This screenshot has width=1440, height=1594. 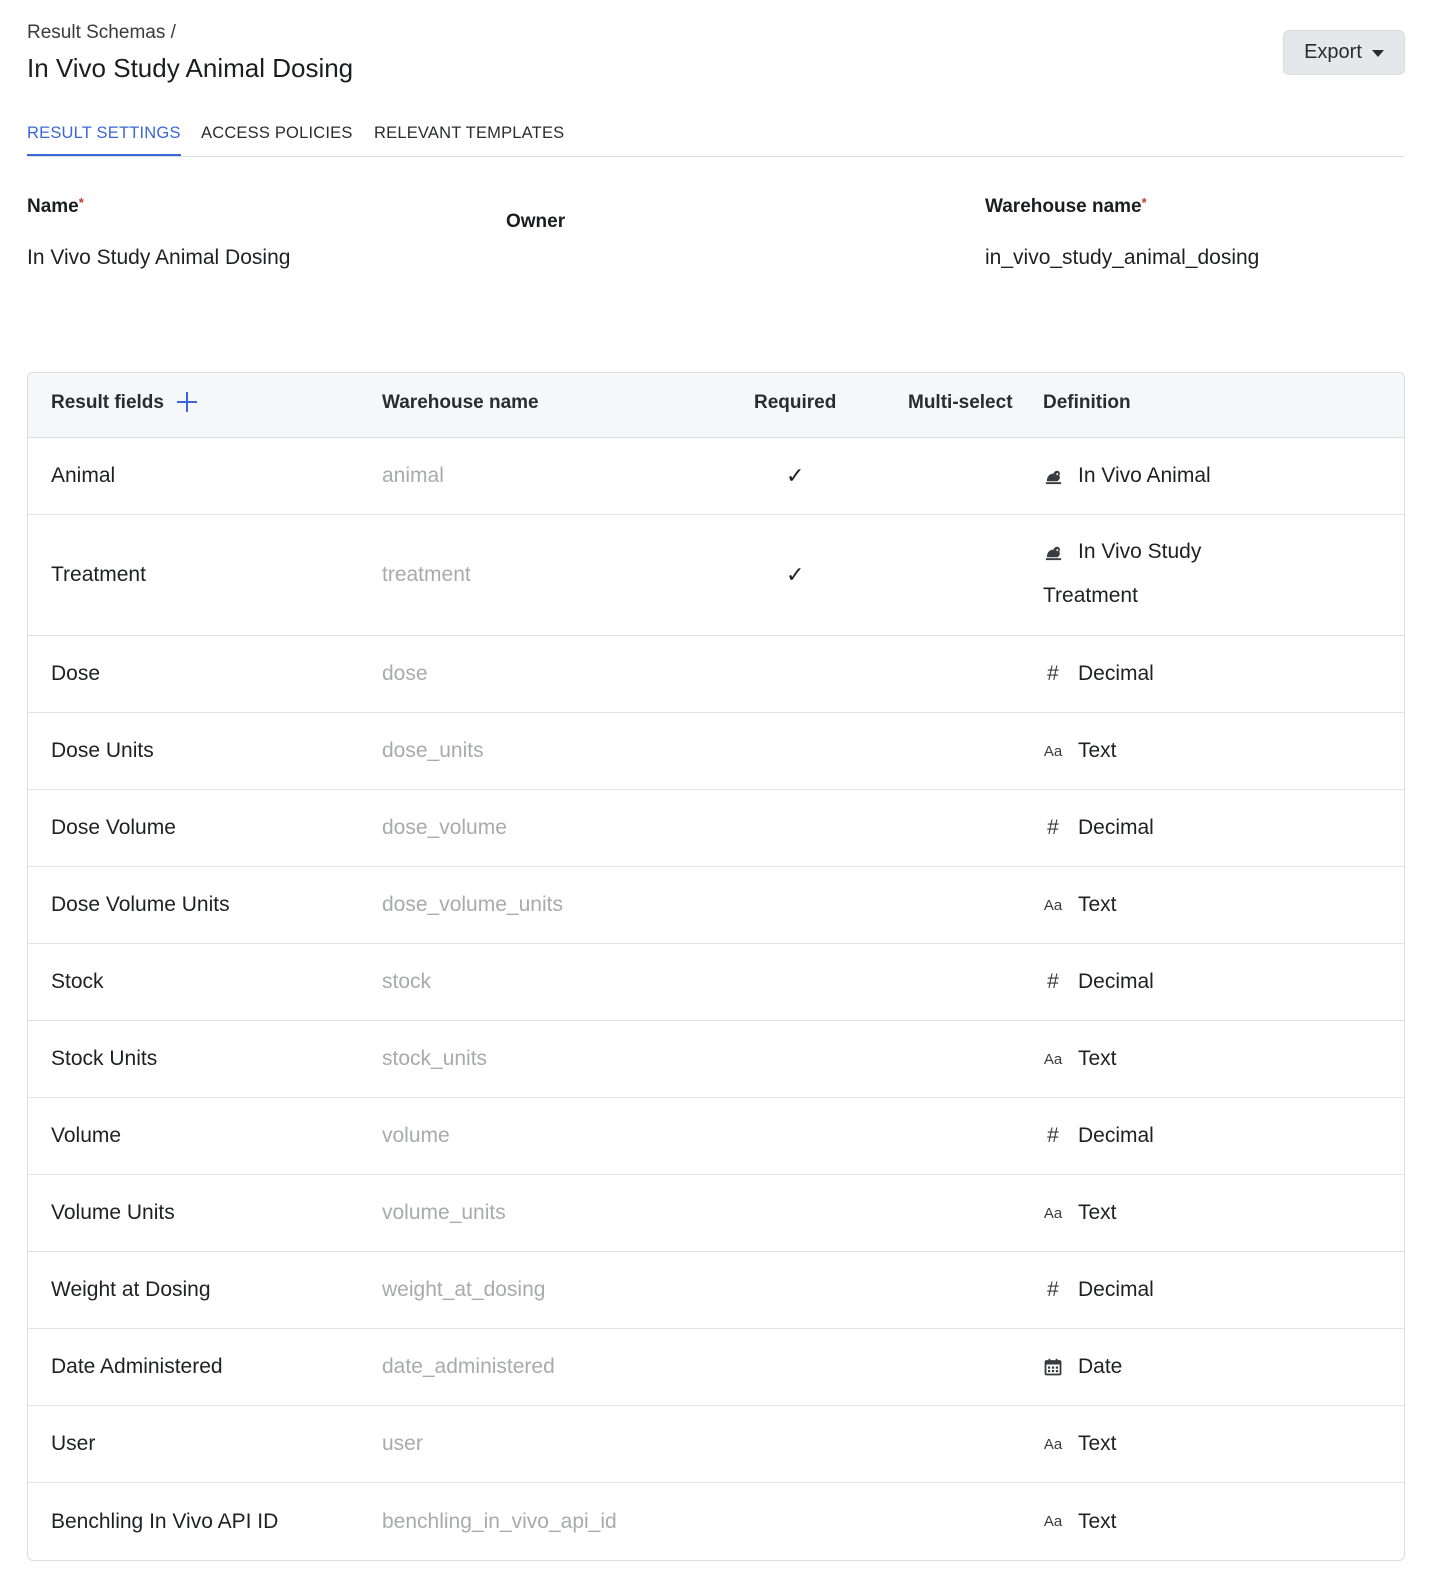 What do you see at coordinates (716, 674) in the screenshot?
I see `table-row: Dose dose # Decimal` at bounding box center [716, 674].